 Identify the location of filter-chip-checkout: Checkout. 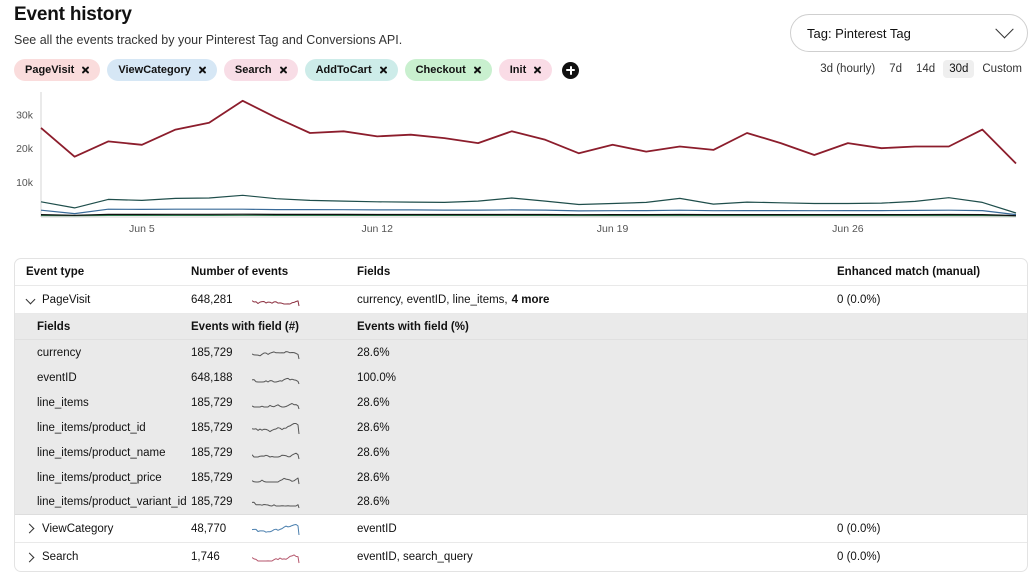
(448, 70).